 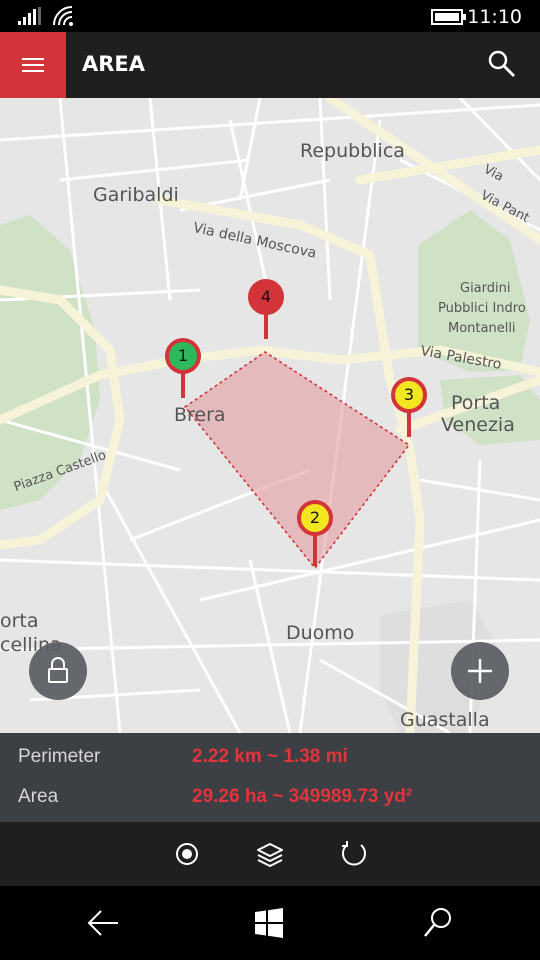 I want to click on nav-bar, so click(x=270, y=923).